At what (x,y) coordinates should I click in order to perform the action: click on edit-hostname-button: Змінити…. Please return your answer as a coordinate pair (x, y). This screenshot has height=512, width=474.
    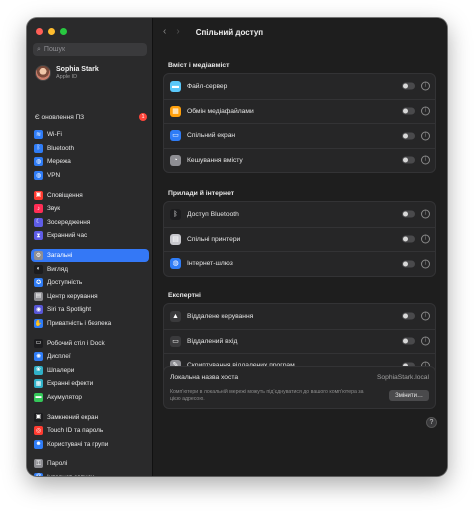
    Looking at the image, I should click on (409, 395).